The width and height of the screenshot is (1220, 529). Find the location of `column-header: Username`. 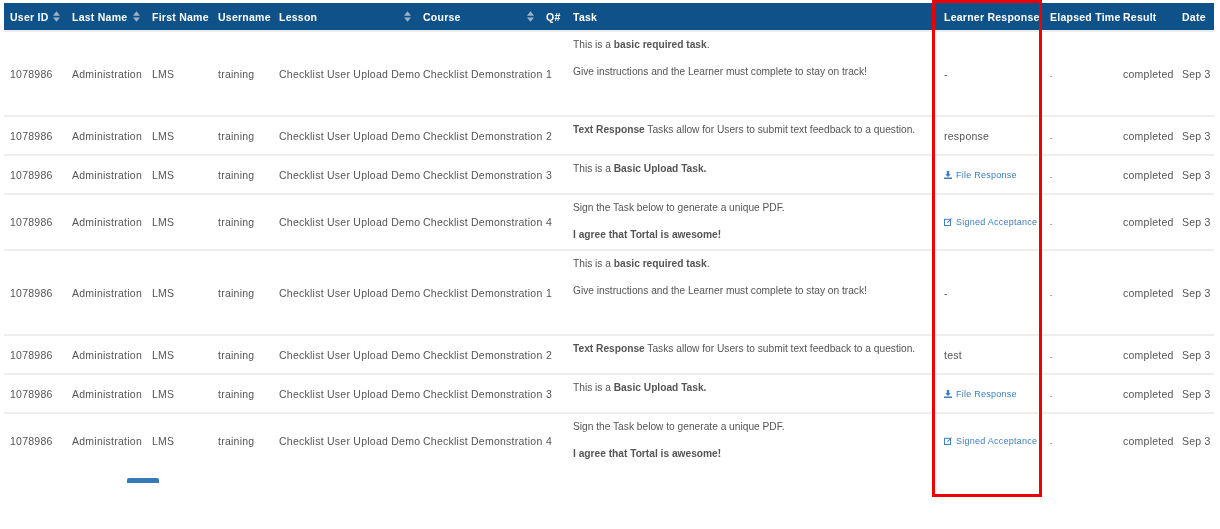

column-header: Username is located at coordinates (244, 16).